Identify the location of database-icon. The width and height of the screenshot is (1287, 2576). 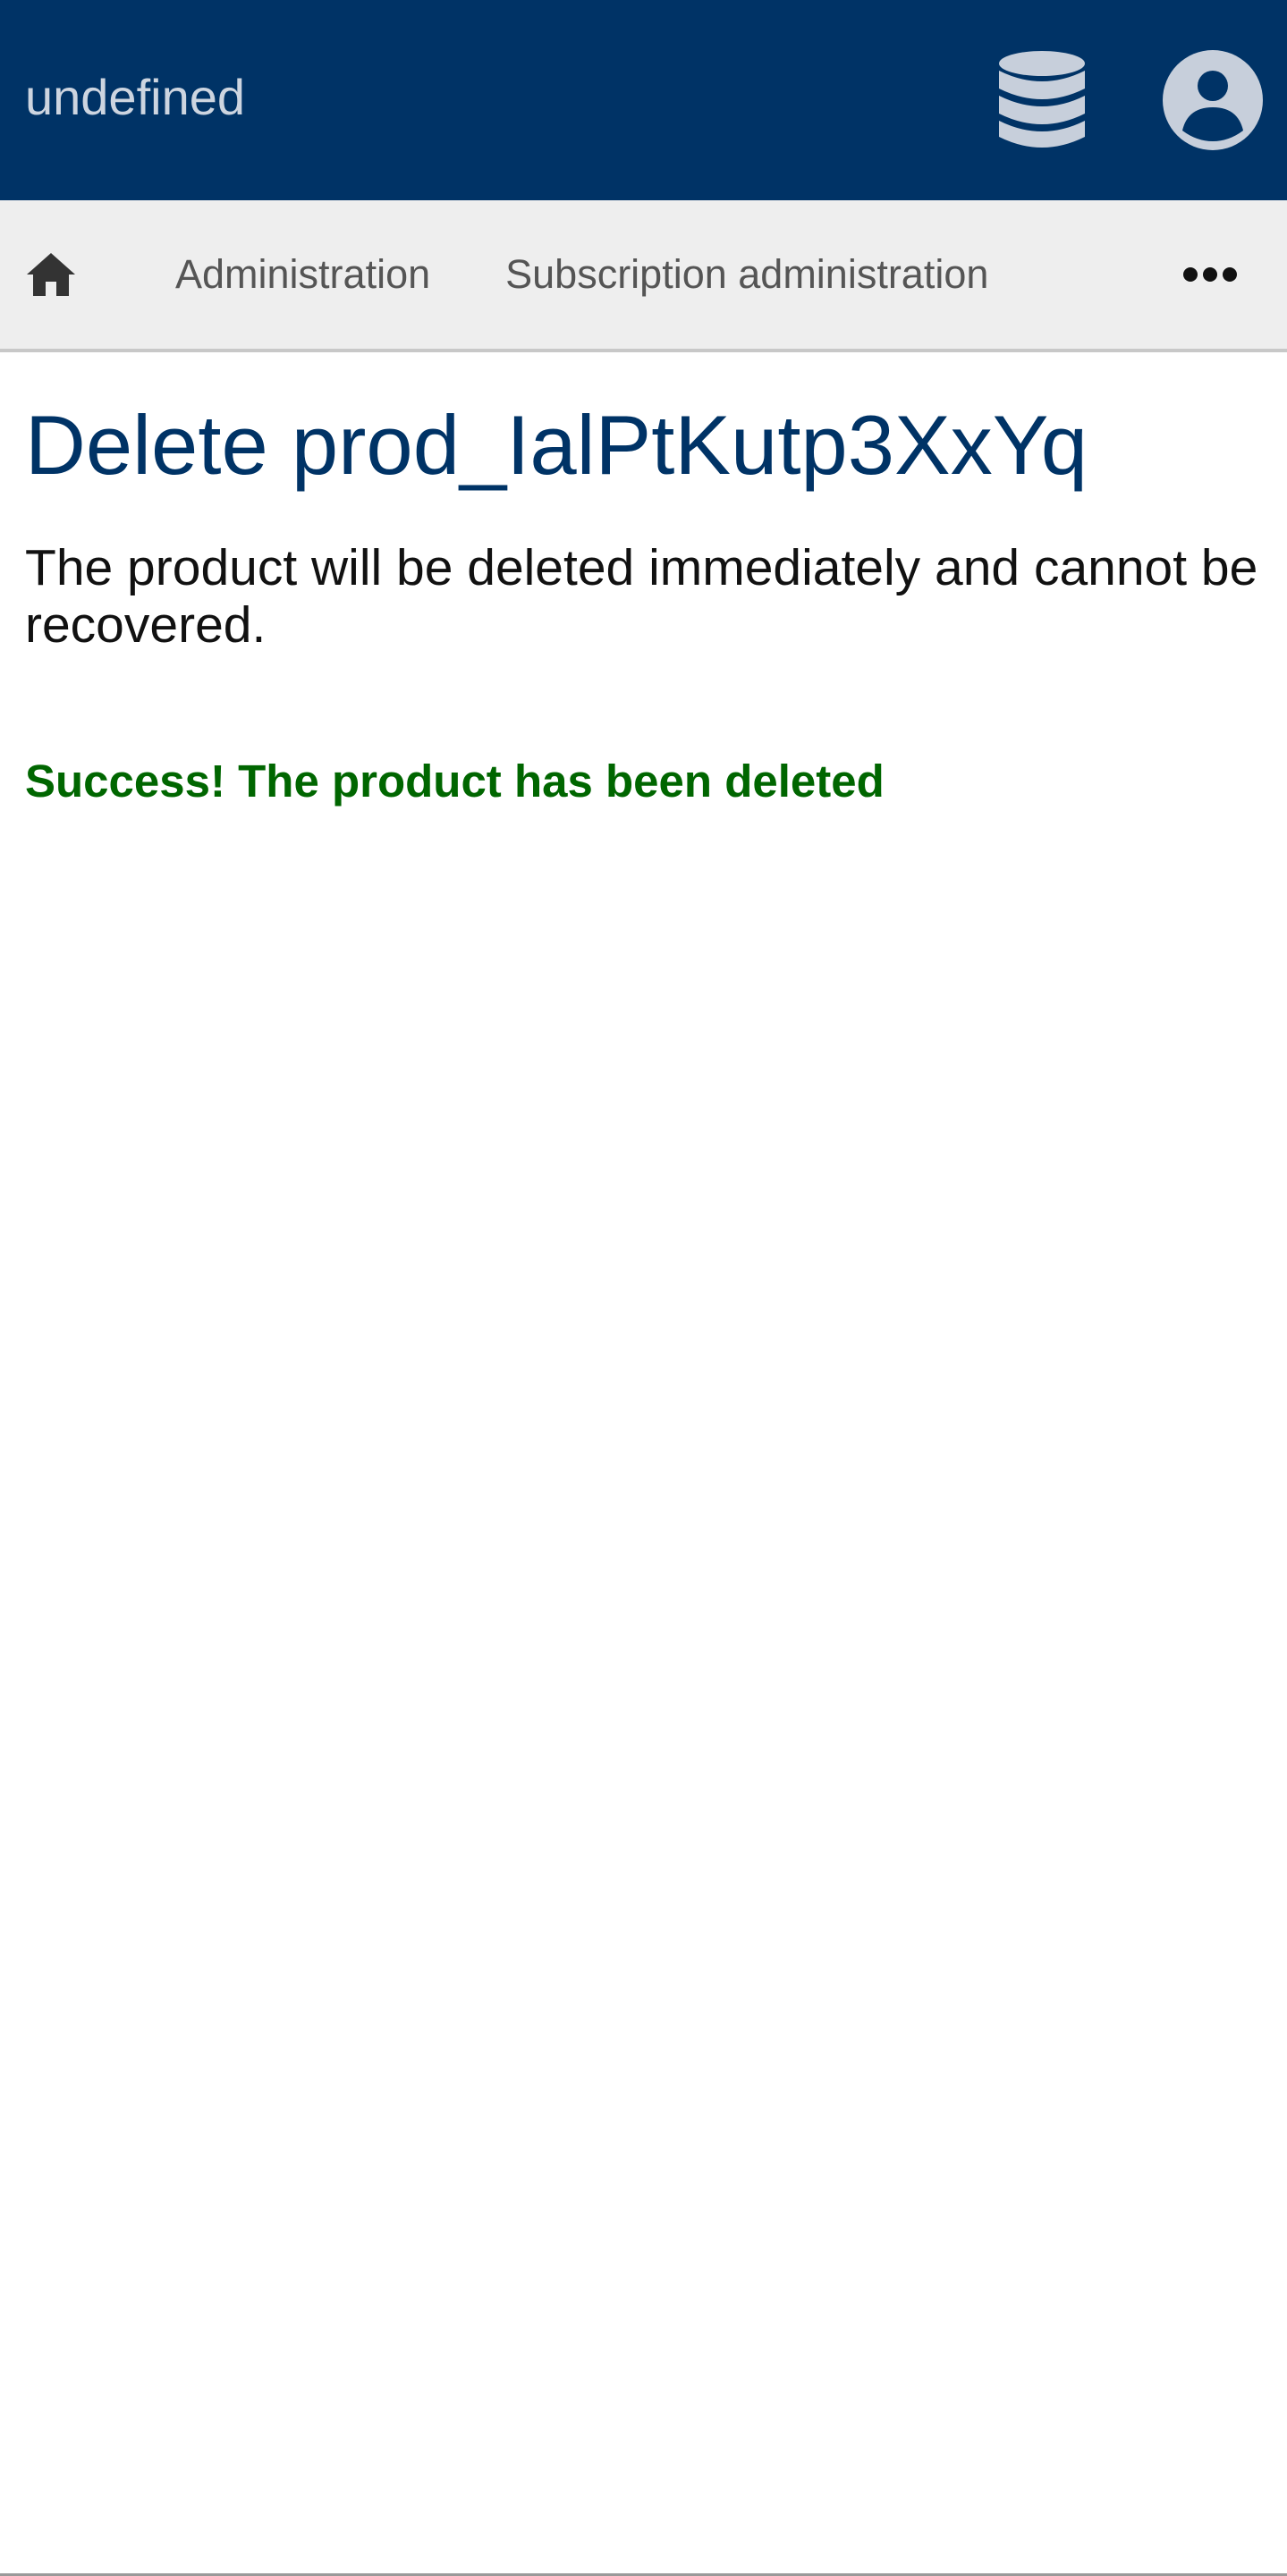
(1042, 100).